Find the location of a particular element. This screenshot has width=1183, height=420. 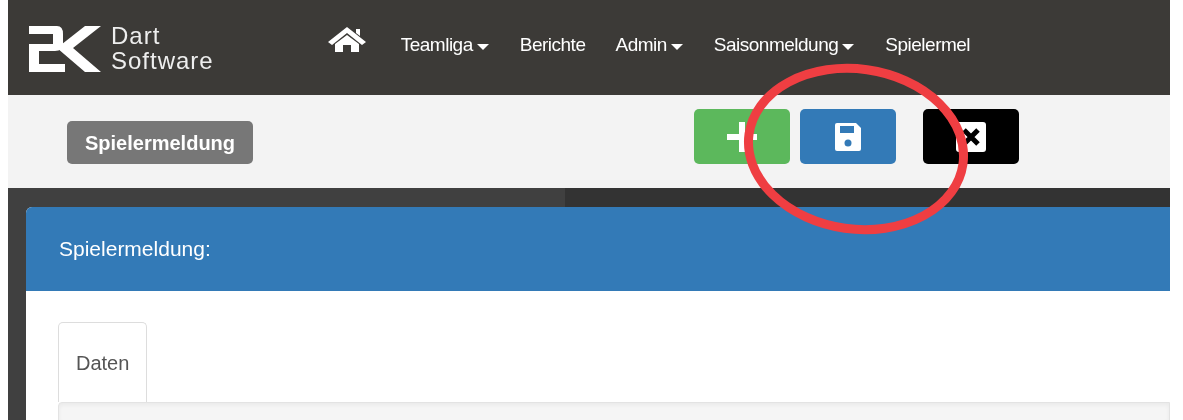

home-icon is located at coordinates (346, 38).